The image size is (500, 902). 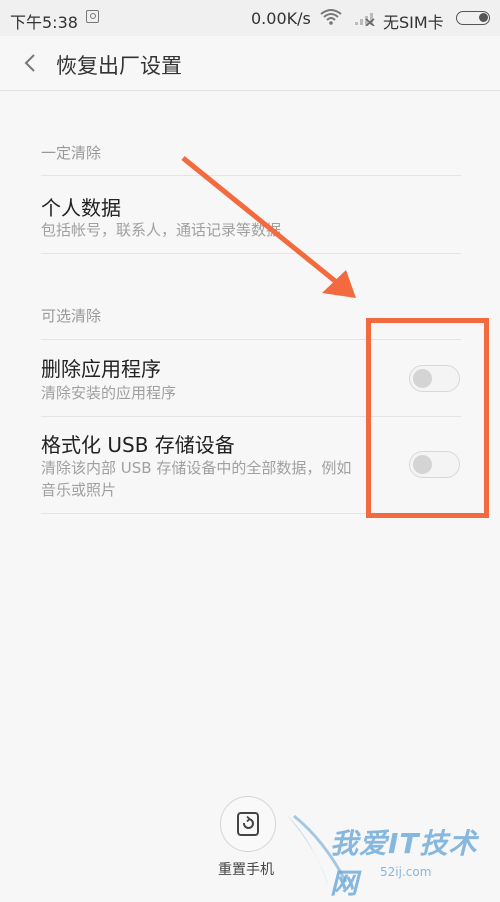 What do you see at coordinates (473, 18) in the screenshot?
I see `battery-icon` at bounding box center [473, 18].